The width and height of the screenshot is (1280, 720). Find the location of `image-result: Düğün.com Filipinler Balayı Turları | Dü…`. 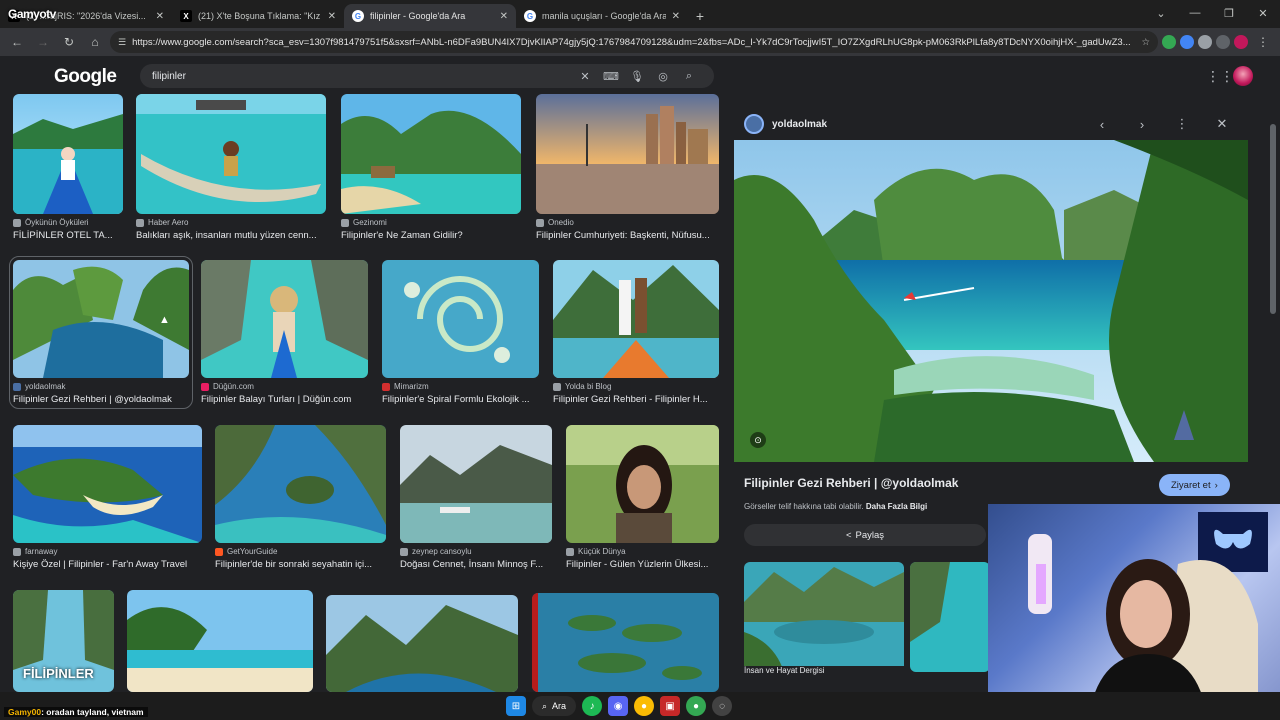

image-result: Düğün.com Filipinler Balayı Turları | Dü… is located at coordinates (284, 332).